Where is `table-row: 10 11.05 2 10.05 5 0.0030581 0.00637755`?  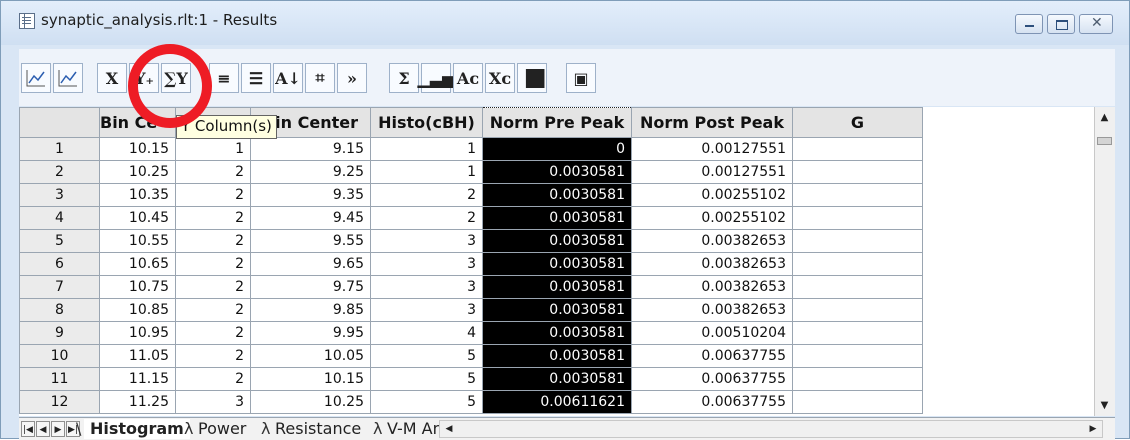 table-row: 10 11.05 2 10.05 5 0.0030581 0.00637755 is located at coordinates (471, 356).